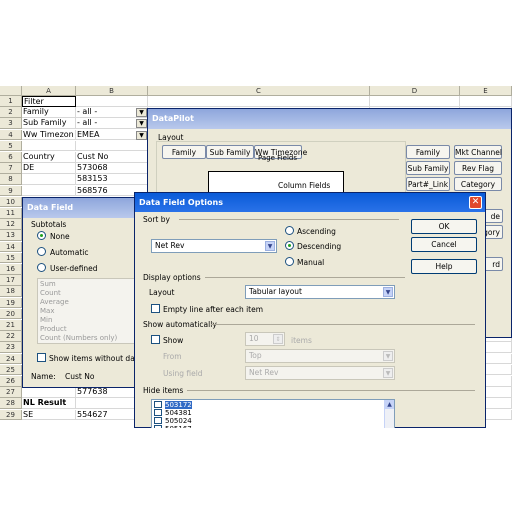  I want to click on show-checkbox, so click(155, 339).